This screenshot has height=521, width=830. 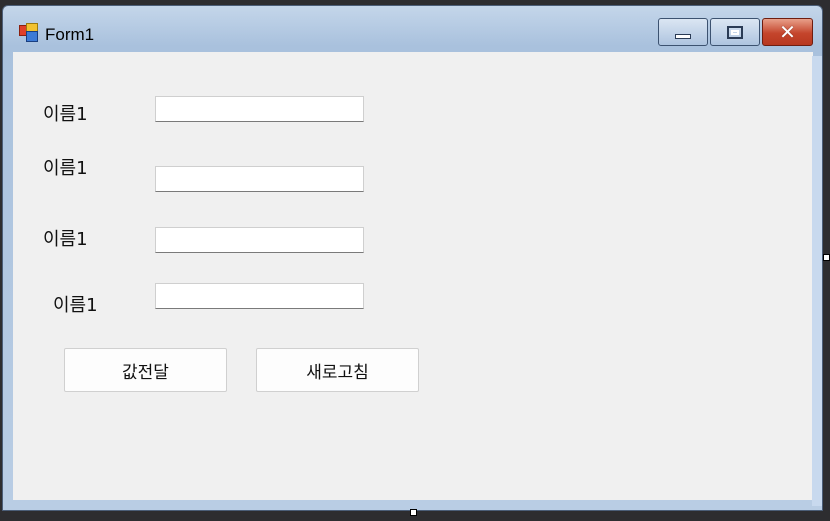 What do you see at coordinates (29, 32) in the screenshot?
I see `form-app-icon` at bounding box center [29, 32].